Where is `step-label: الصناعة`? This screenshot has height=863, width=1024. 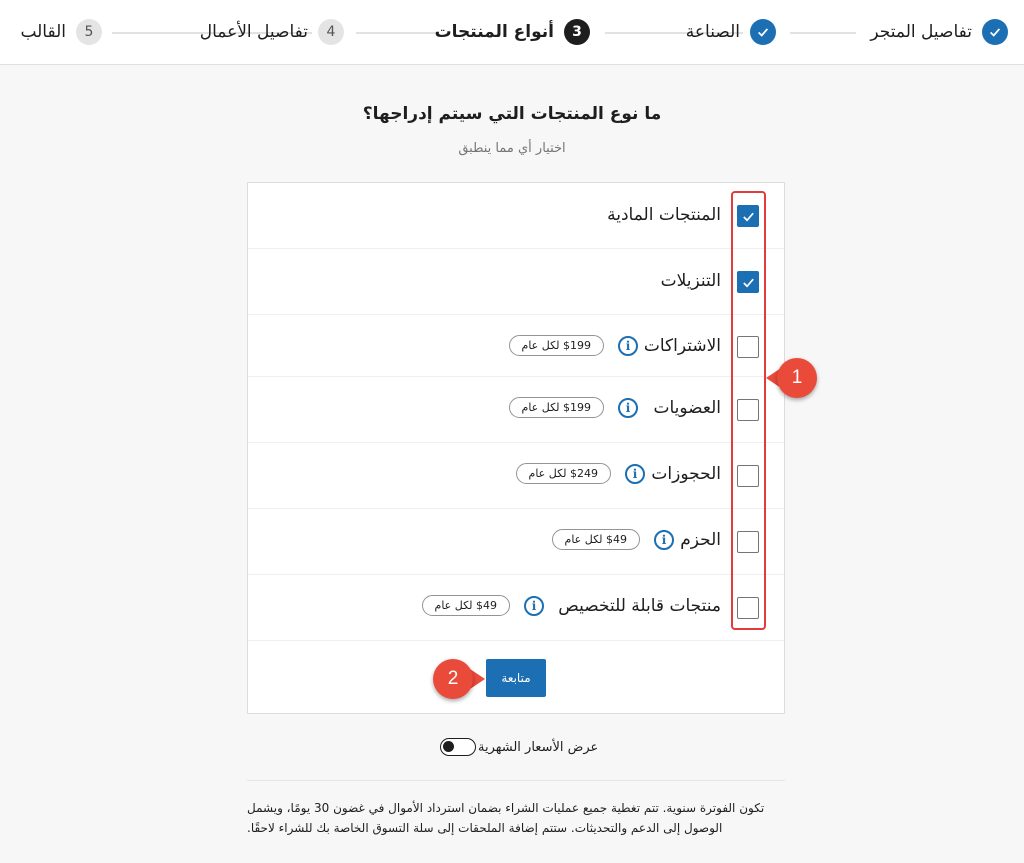 step-label: الصناعة is located at coordinates (712, 32).